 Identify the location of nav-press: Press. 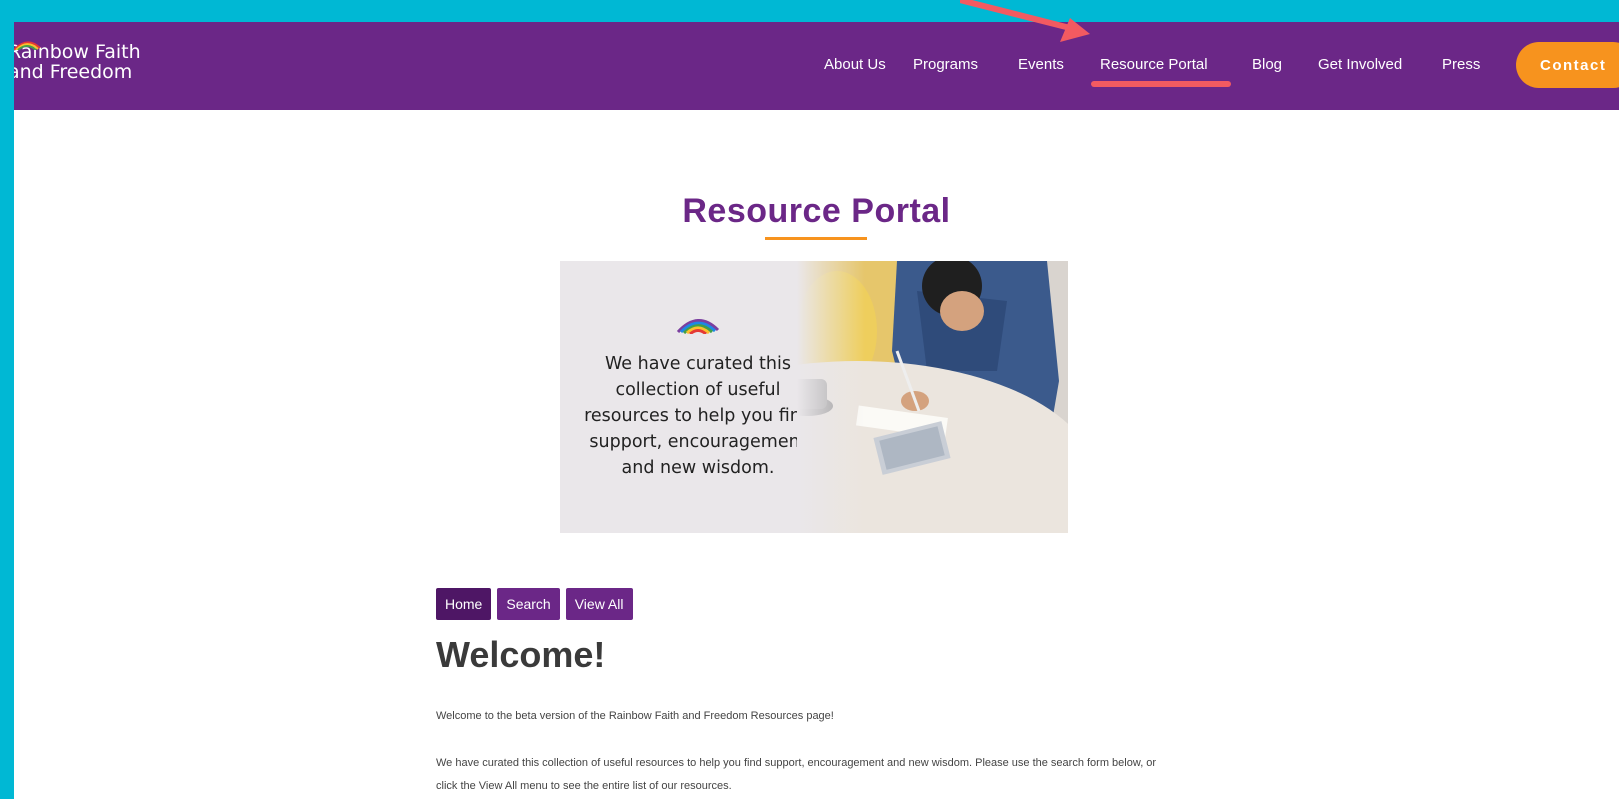
(1461, 64).